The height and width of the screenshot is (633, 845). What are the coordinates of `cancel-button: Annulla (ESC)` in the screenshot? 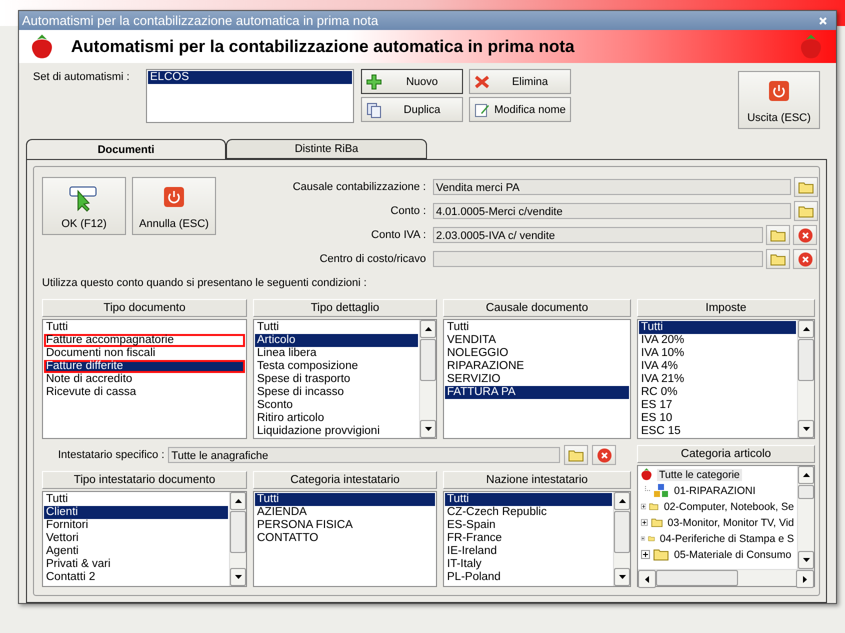 It's located at (174, 206).